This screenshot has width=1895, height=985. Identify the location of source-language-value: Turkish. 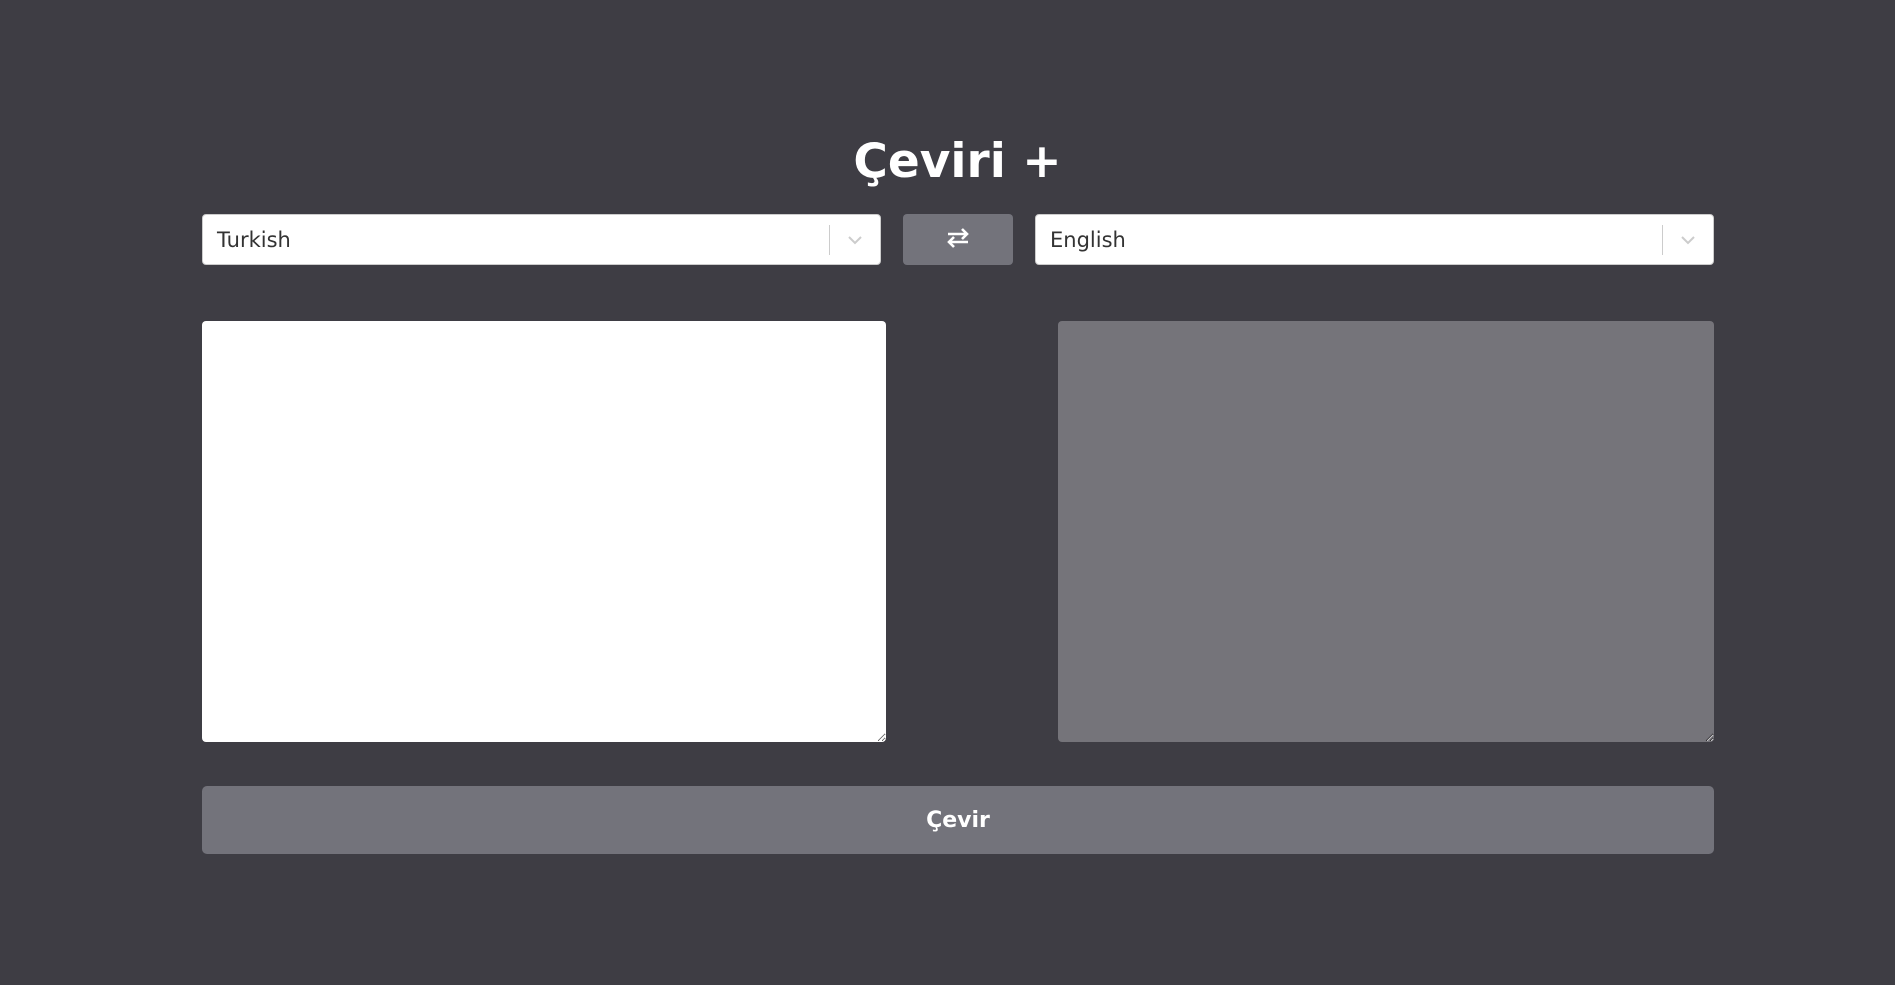
(254, 239).